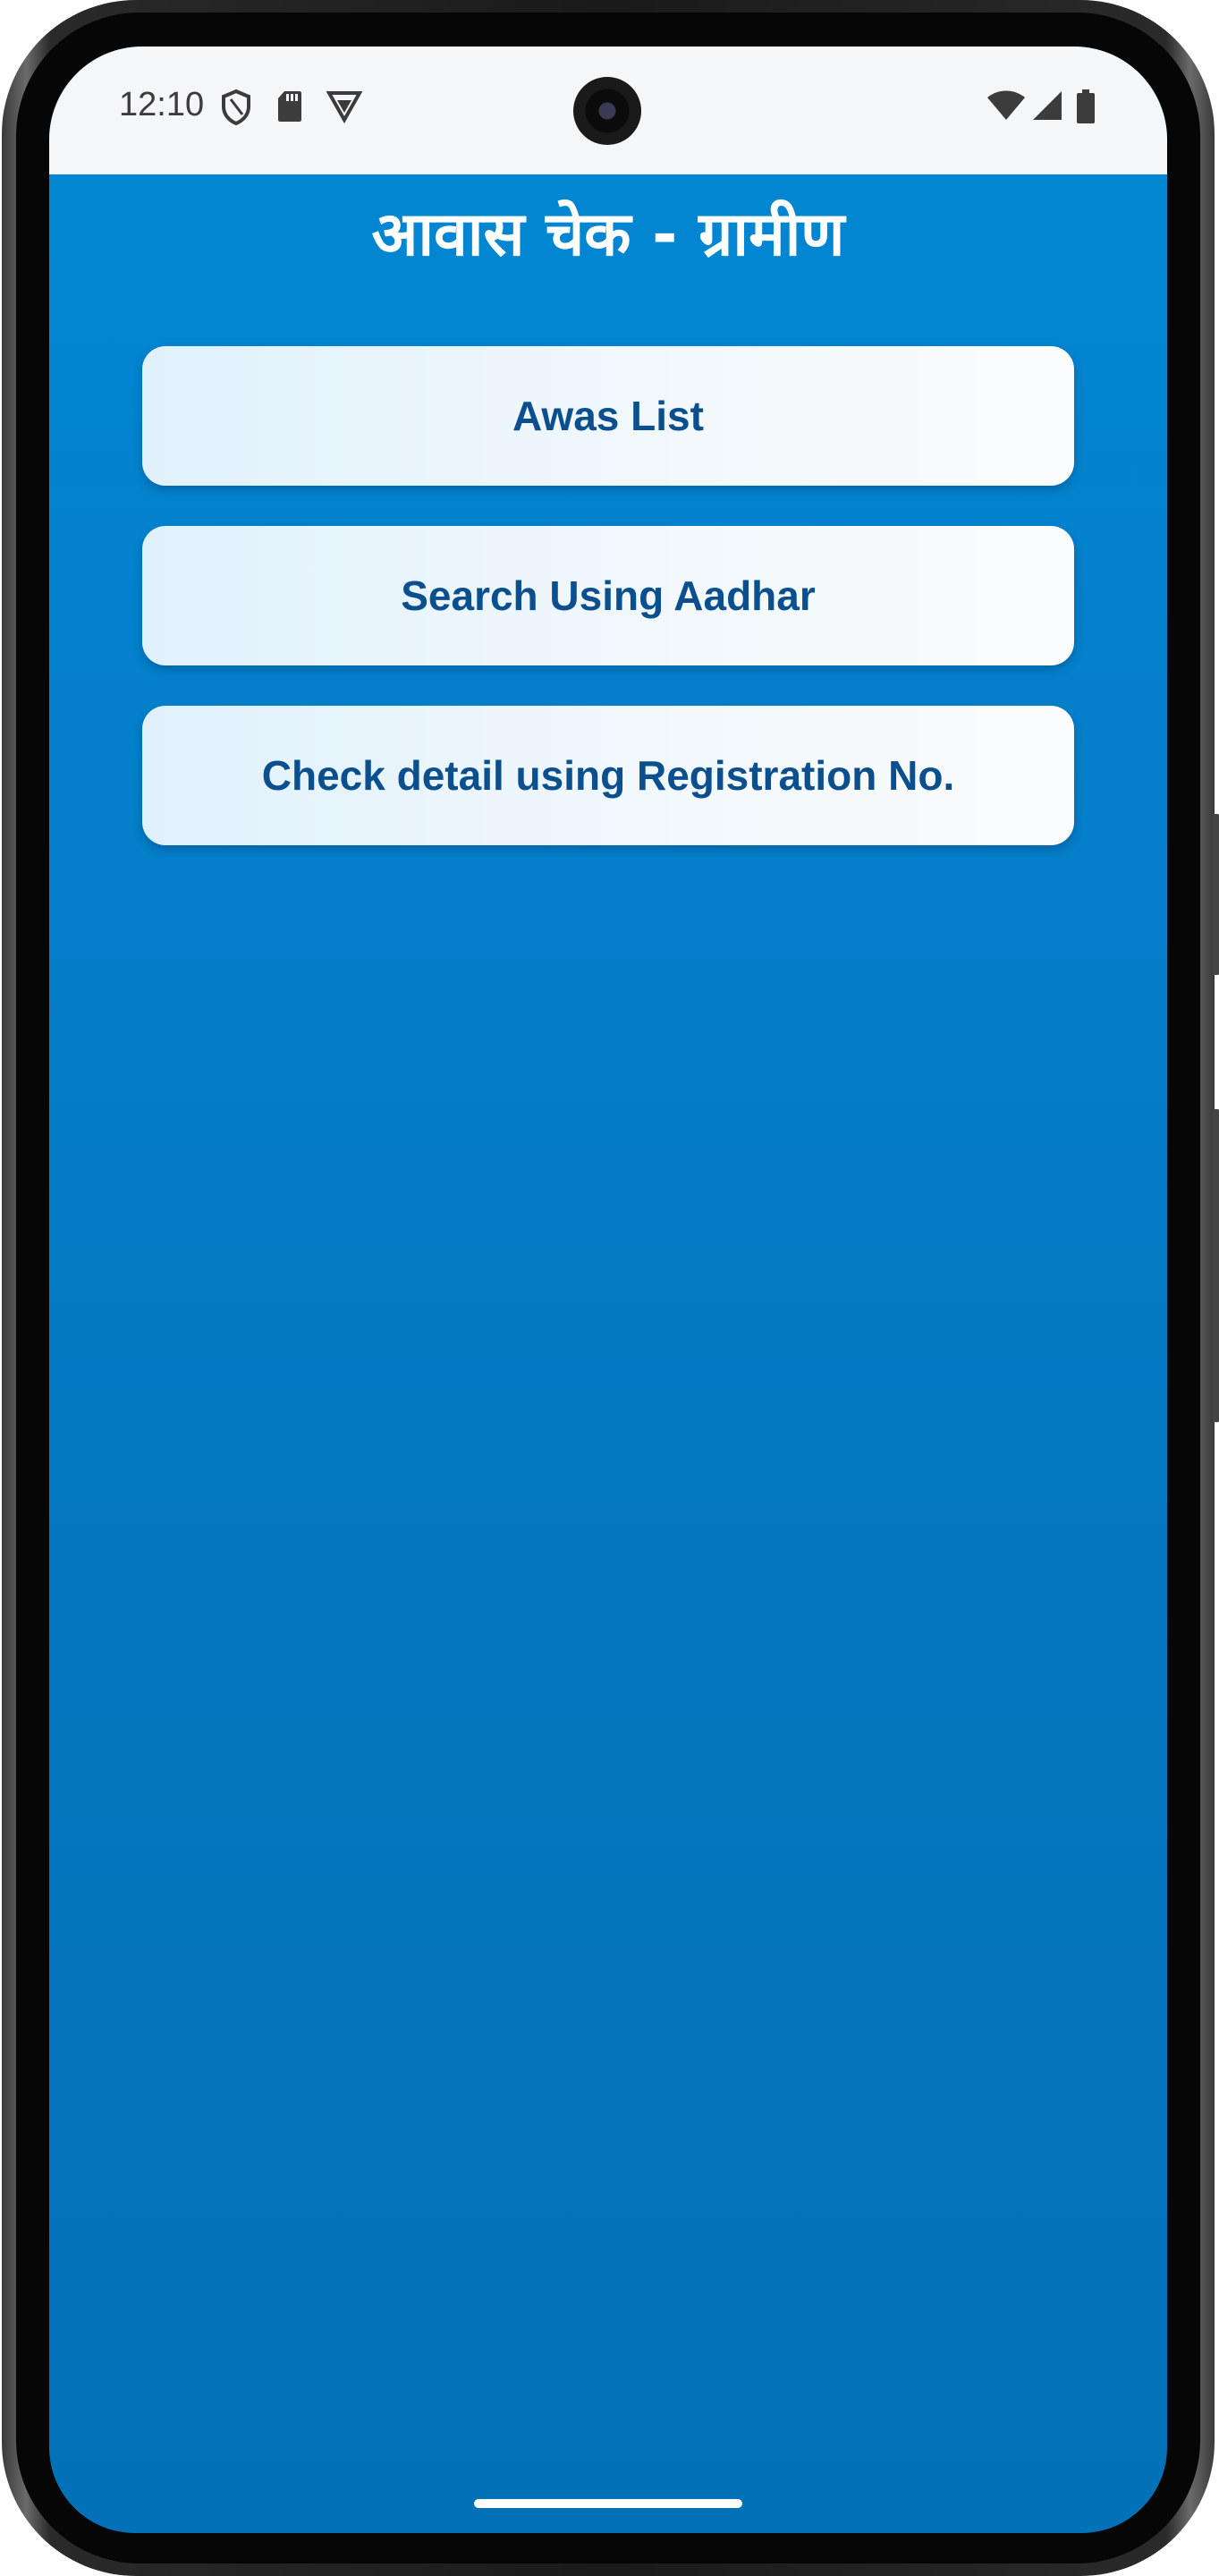 This screenshot has width=1219, height=2576. I want to click on side-button, so click(1216, 894).